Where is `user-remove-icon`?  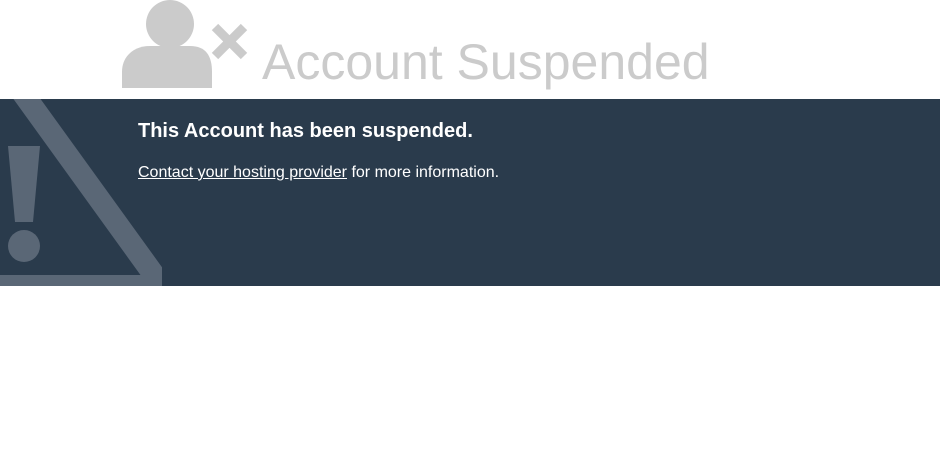 user-remove-icon is located at coordinates (185, 44).